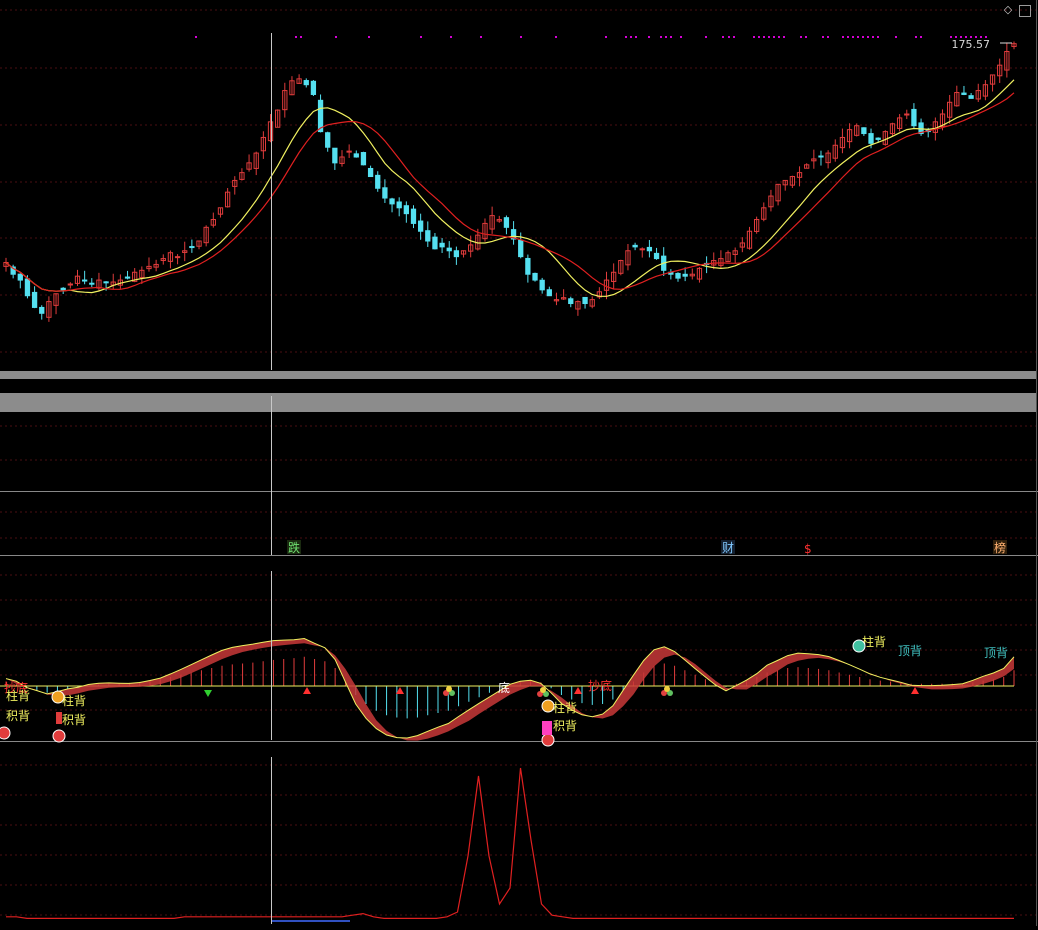 The height and width of the screenshot is (930, 1038). What do you see at coordinates (1000, 547) in the screenshot?
I see `event-bang: 榜` at bounding box center [1000, 547].